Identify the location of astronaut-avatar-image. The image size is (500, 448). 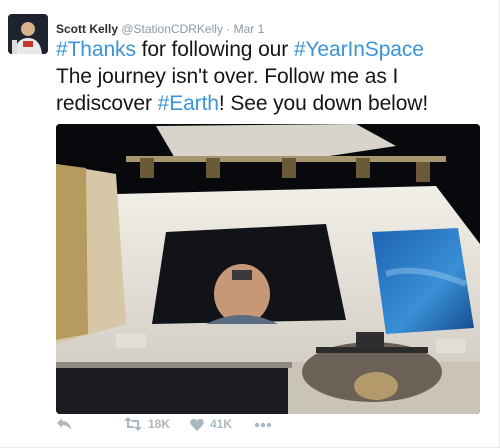
(28, 34).